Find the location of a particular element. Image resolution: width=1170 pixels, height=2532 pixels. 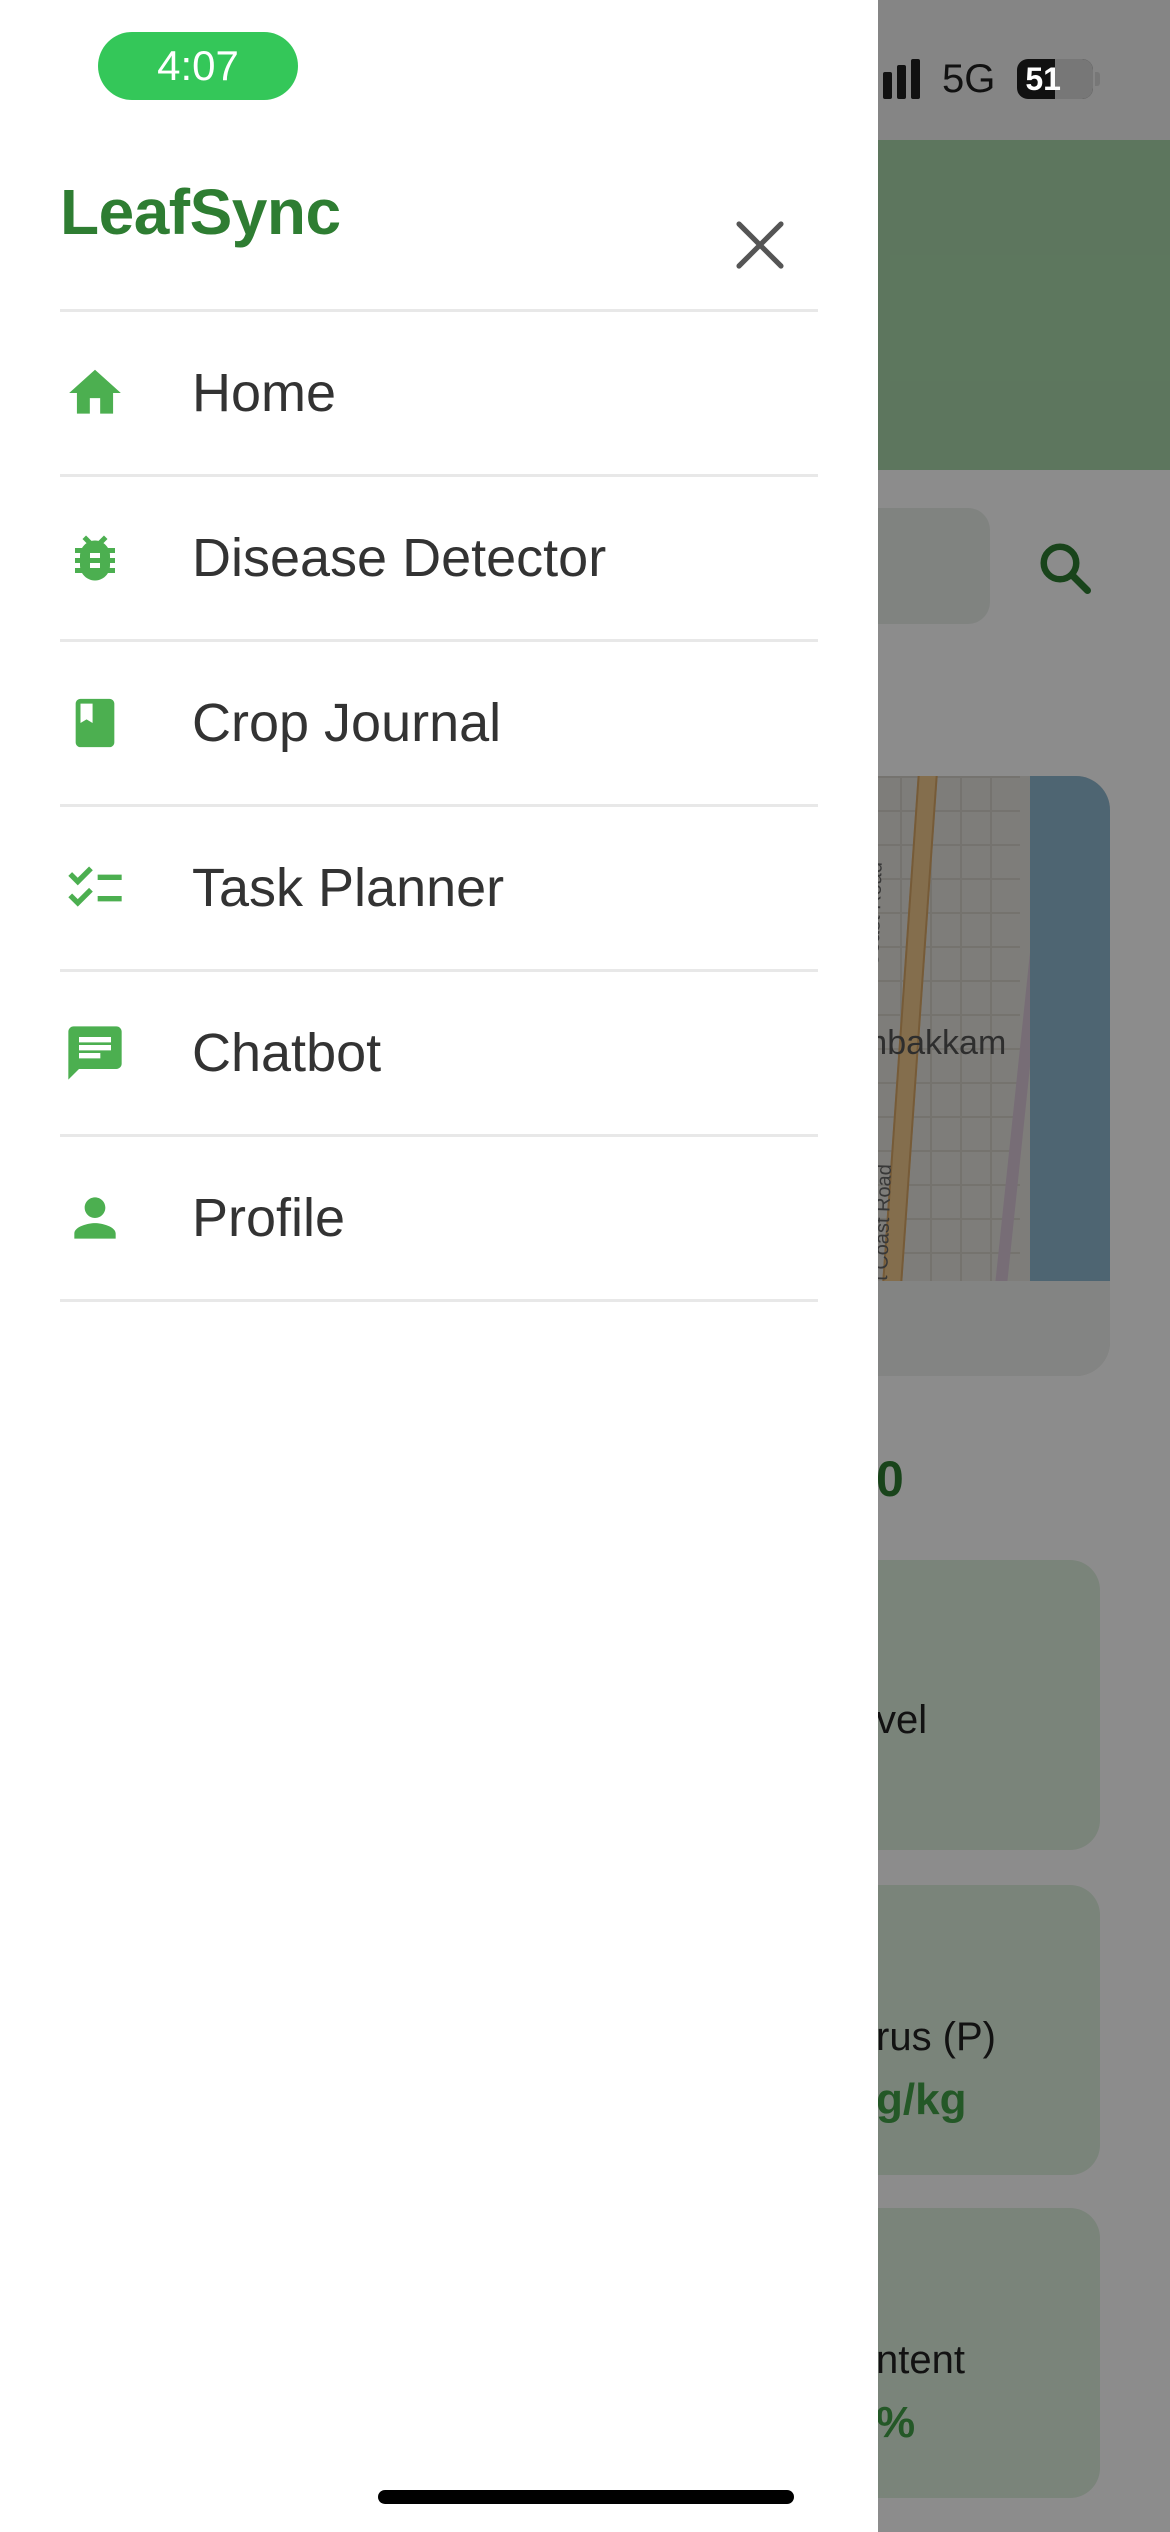

book-icon is located at coordinates (95, 723).